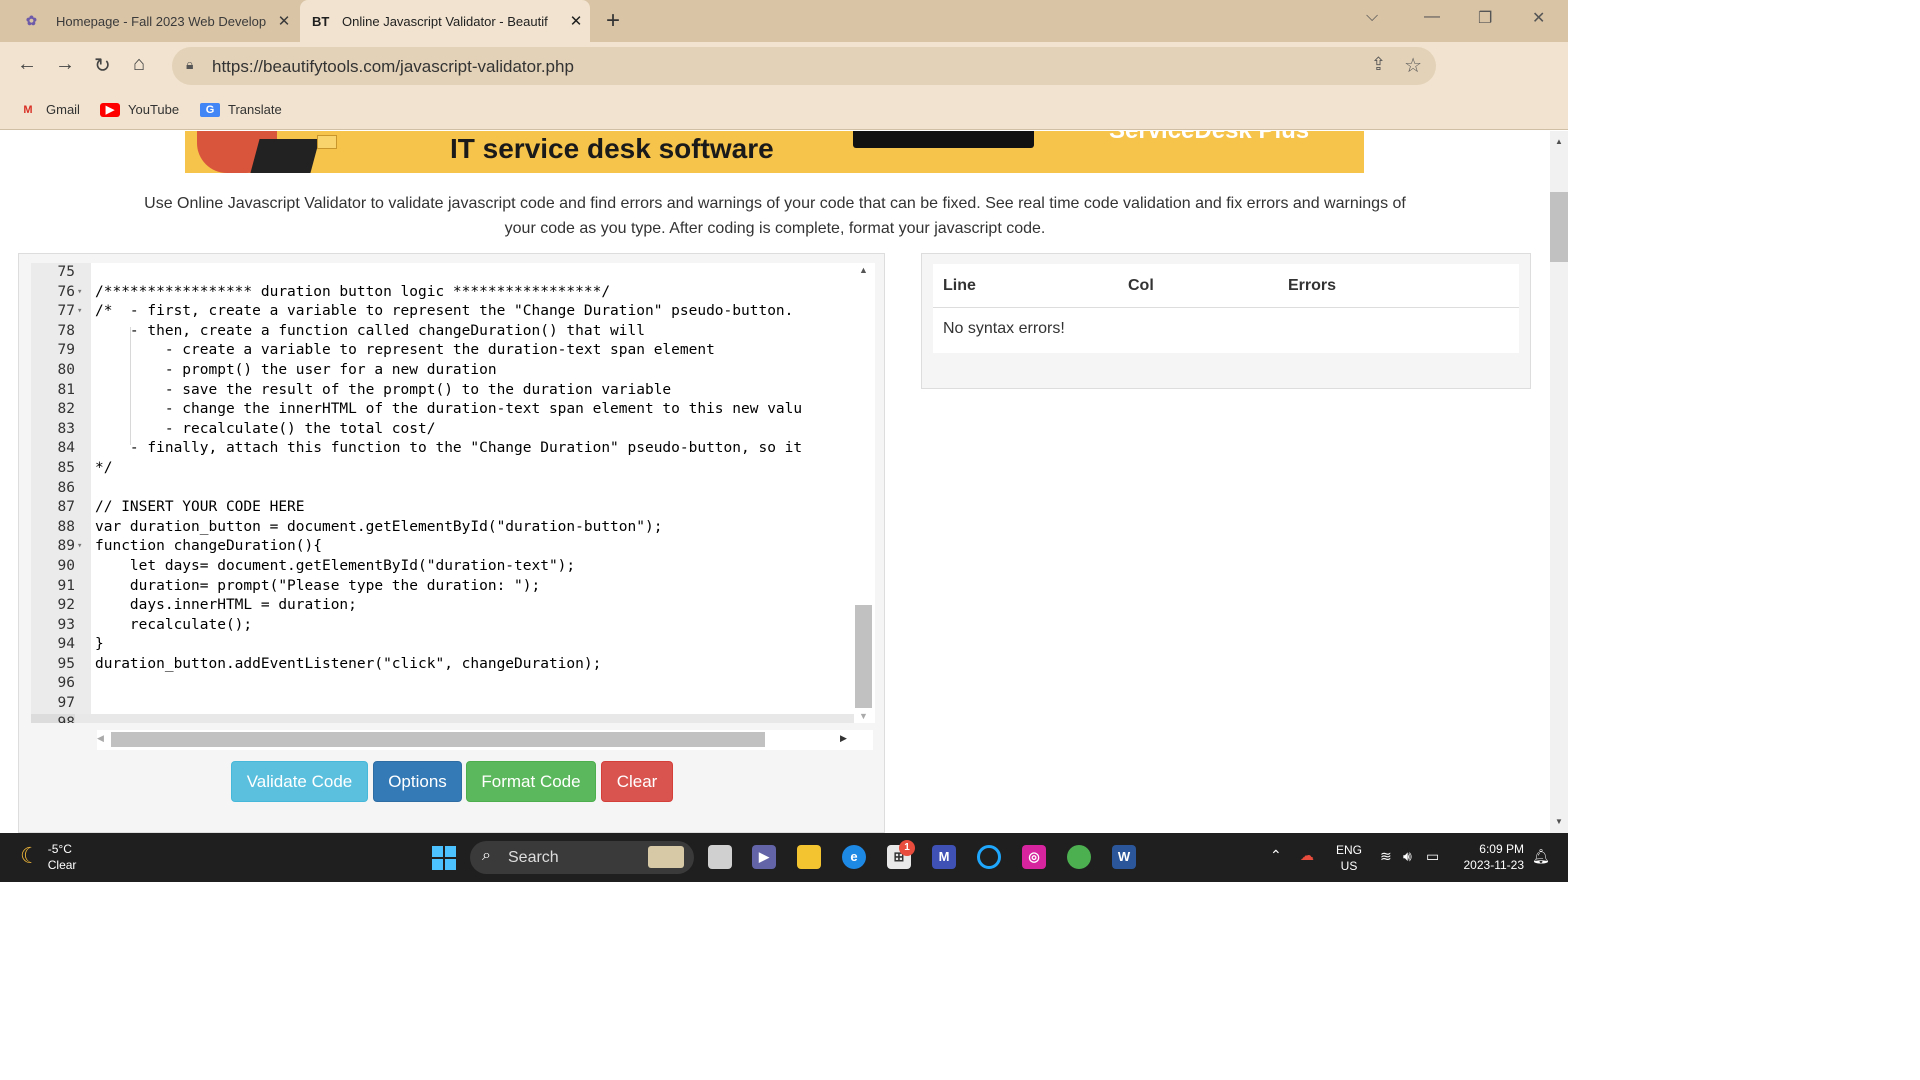  I want to click on editor-horizontal-scrollbar: ◀ ▶, so click(485, 740).